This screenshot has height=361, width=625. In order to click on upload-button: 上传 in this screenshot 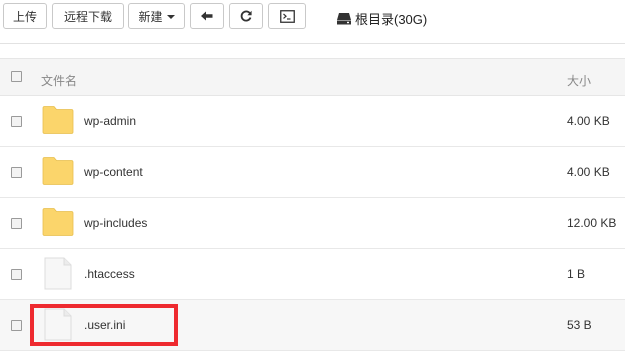, I will do `click(25, 16)`.